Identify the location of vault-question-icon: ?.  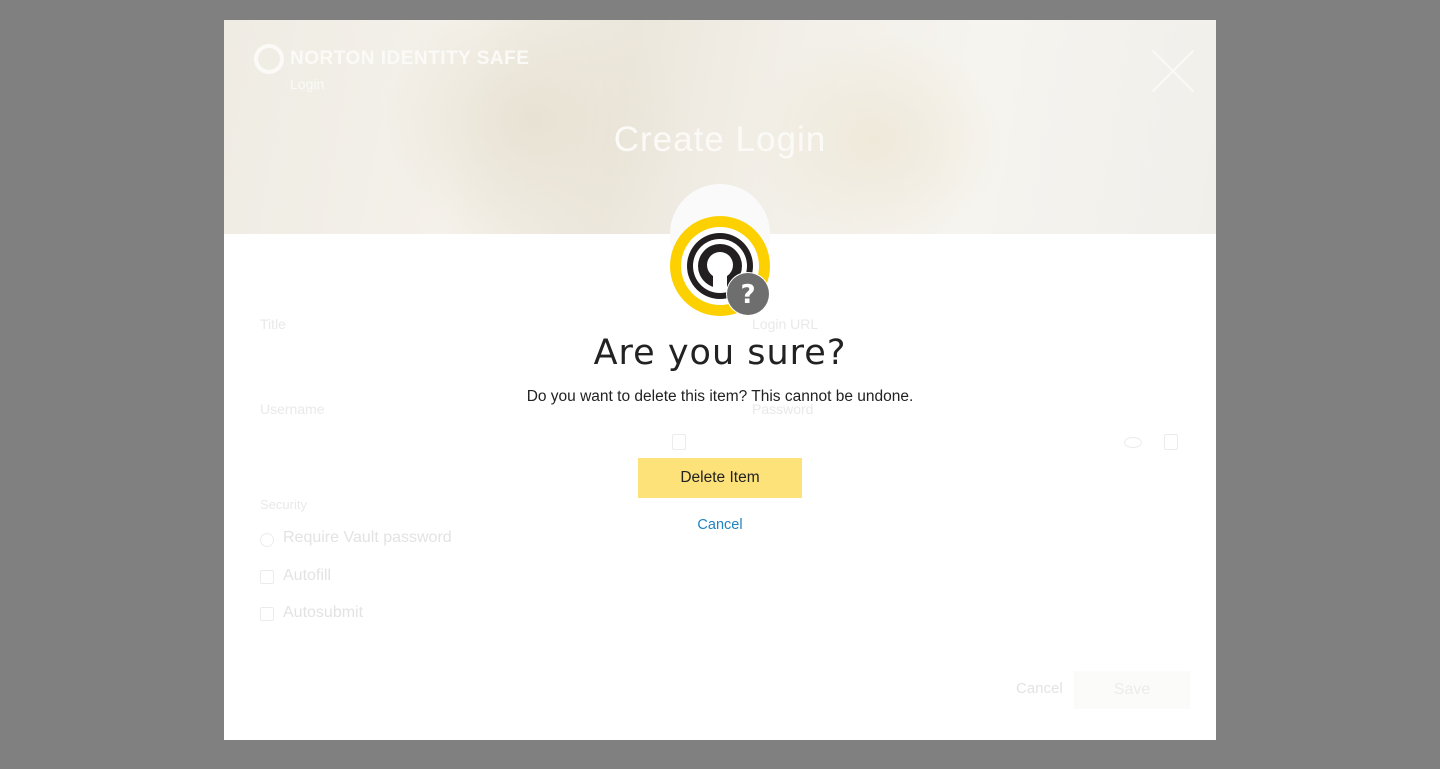
(720, 266).